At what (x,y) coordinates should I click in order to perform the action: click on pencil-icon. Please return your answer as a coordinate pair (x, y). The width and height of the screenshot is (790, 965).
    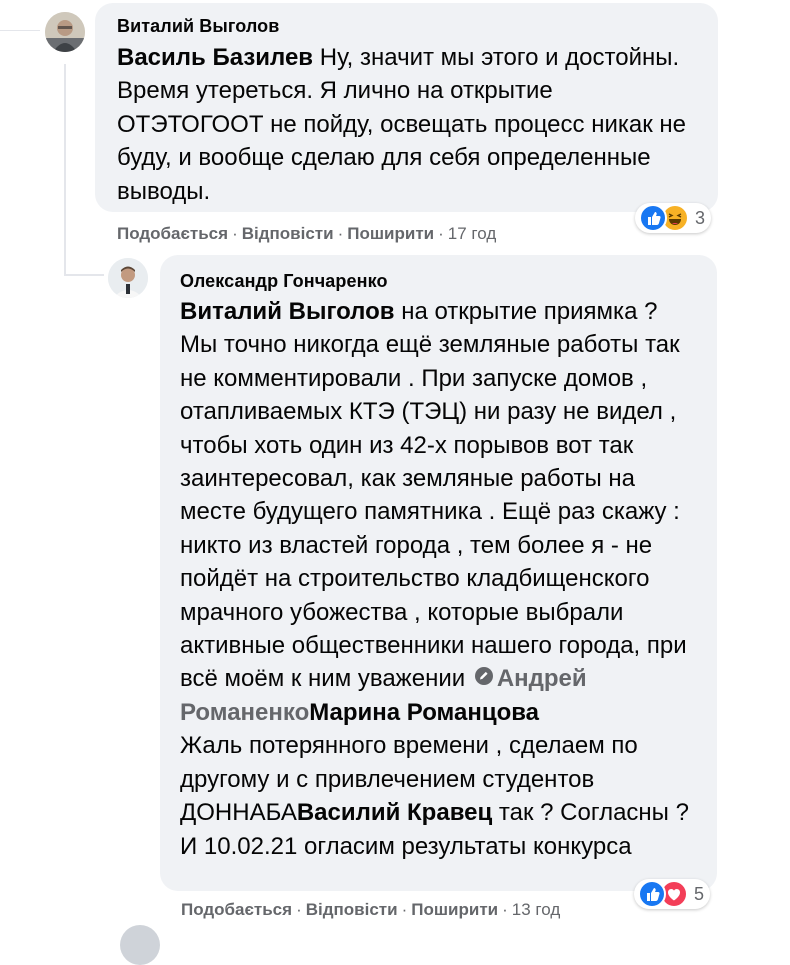
    Looking at the image, I should click on (483, 676).